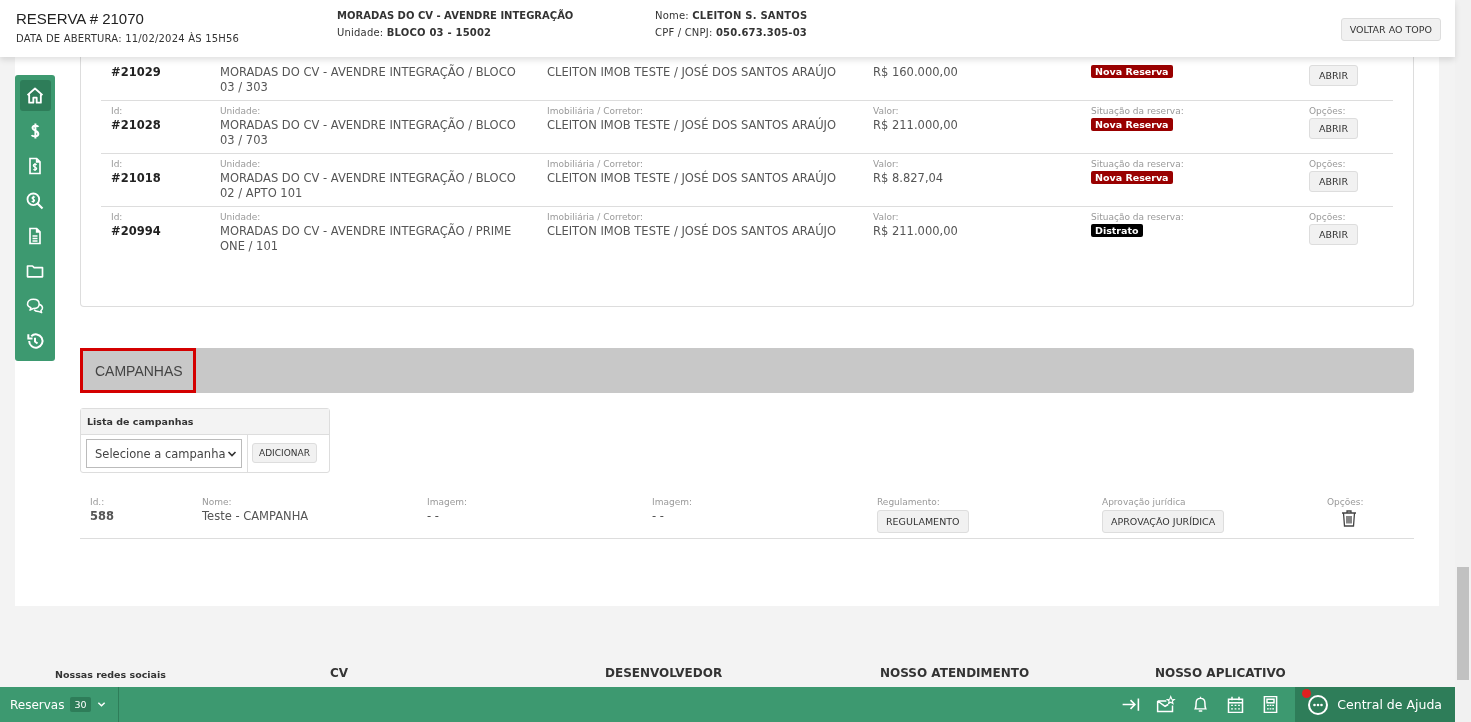 Image resolution: width=1471 pixels, height=722 pixels. What do you see at coordinates (97, 502) in the screenshot?
I see `field-label: Id.:` at bounding box center [97, 502].